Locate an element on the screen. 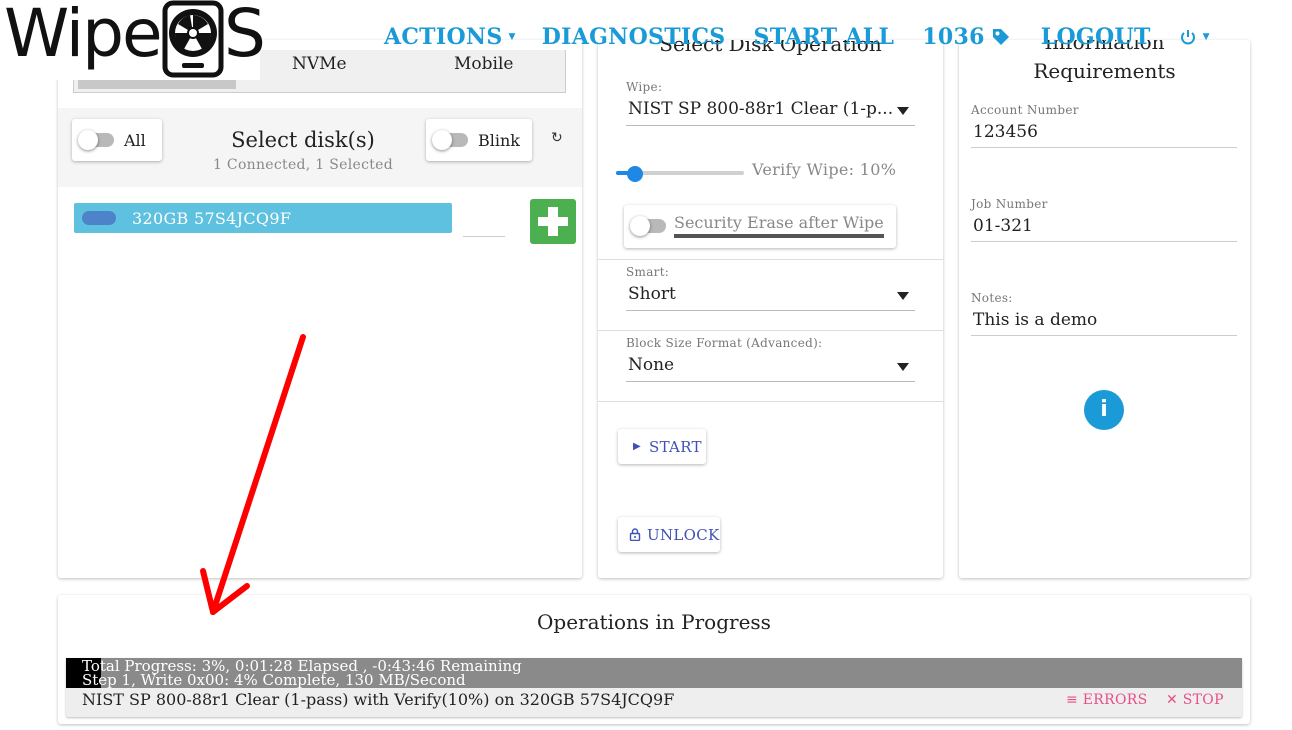  disk-list-item: 320GB 57S4JCQ9F is located at coordinates (263, 218).